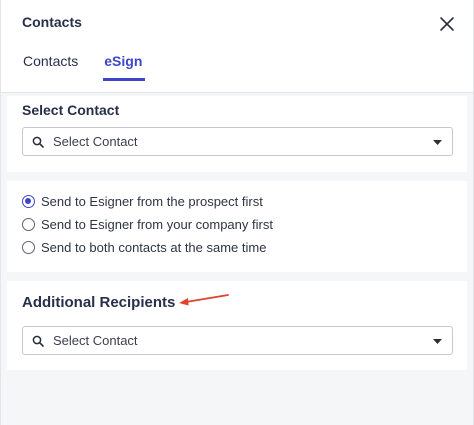  I want to click on radio-button-checked, so click(28, 201).